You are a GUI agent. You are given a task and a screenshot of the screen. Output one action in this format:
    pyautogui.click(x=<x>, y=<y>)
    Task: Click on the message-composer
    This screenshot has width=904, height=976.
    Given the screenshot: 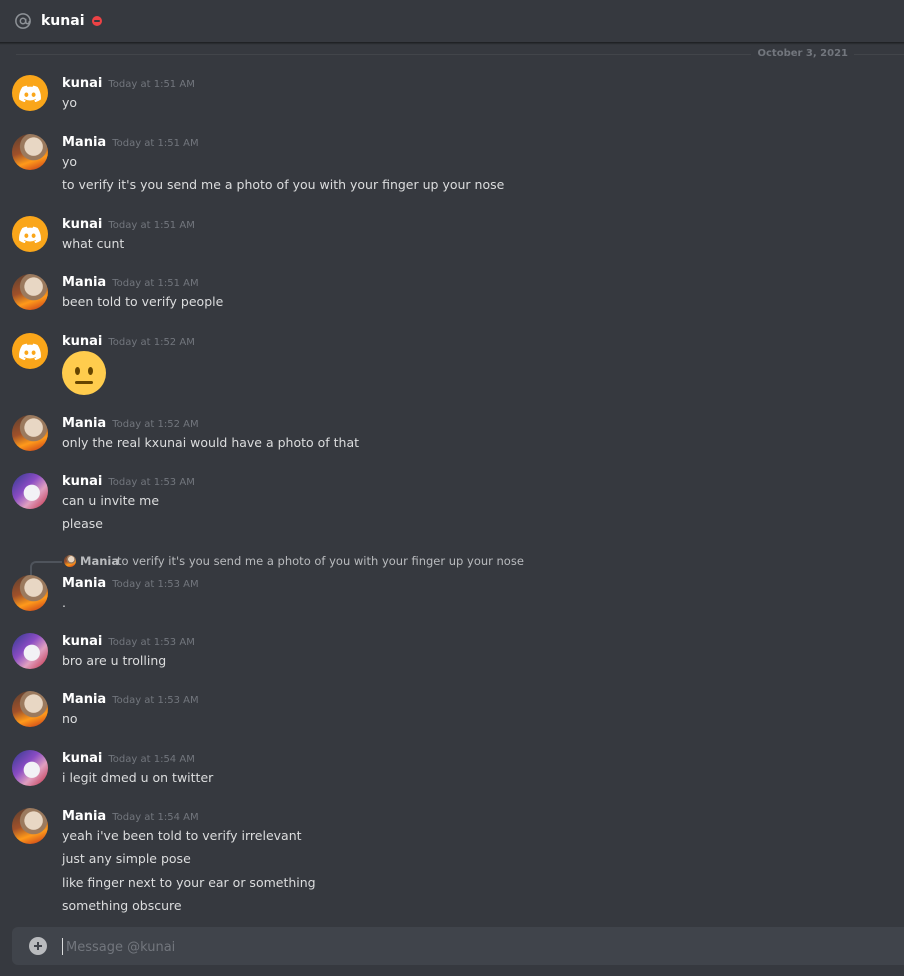 What is the action you would take?
    pyautogui.click(x=458, y=946)
    